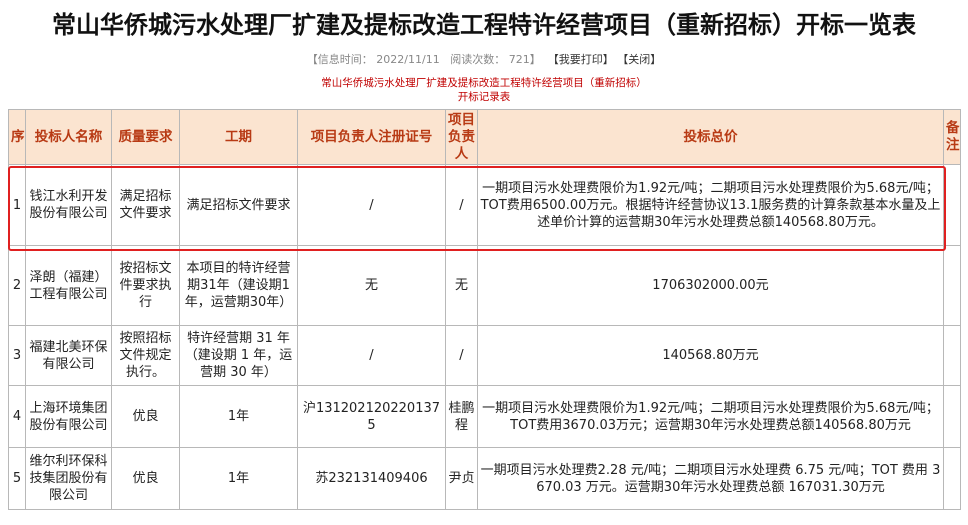  I want to click on header-note: 备注, so click(952, 137).